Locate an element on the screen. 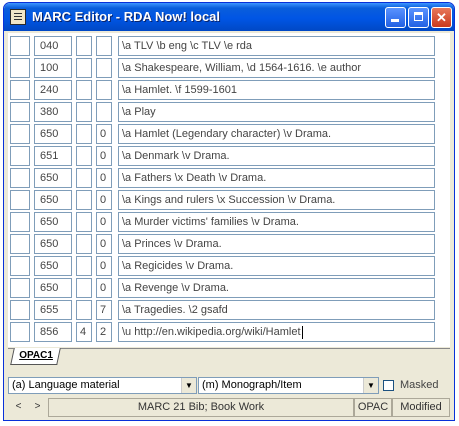 The image size is (459, 426). data-field: \a TLV \b eng \c TLV \e rda is located at coordinates (276, 46).